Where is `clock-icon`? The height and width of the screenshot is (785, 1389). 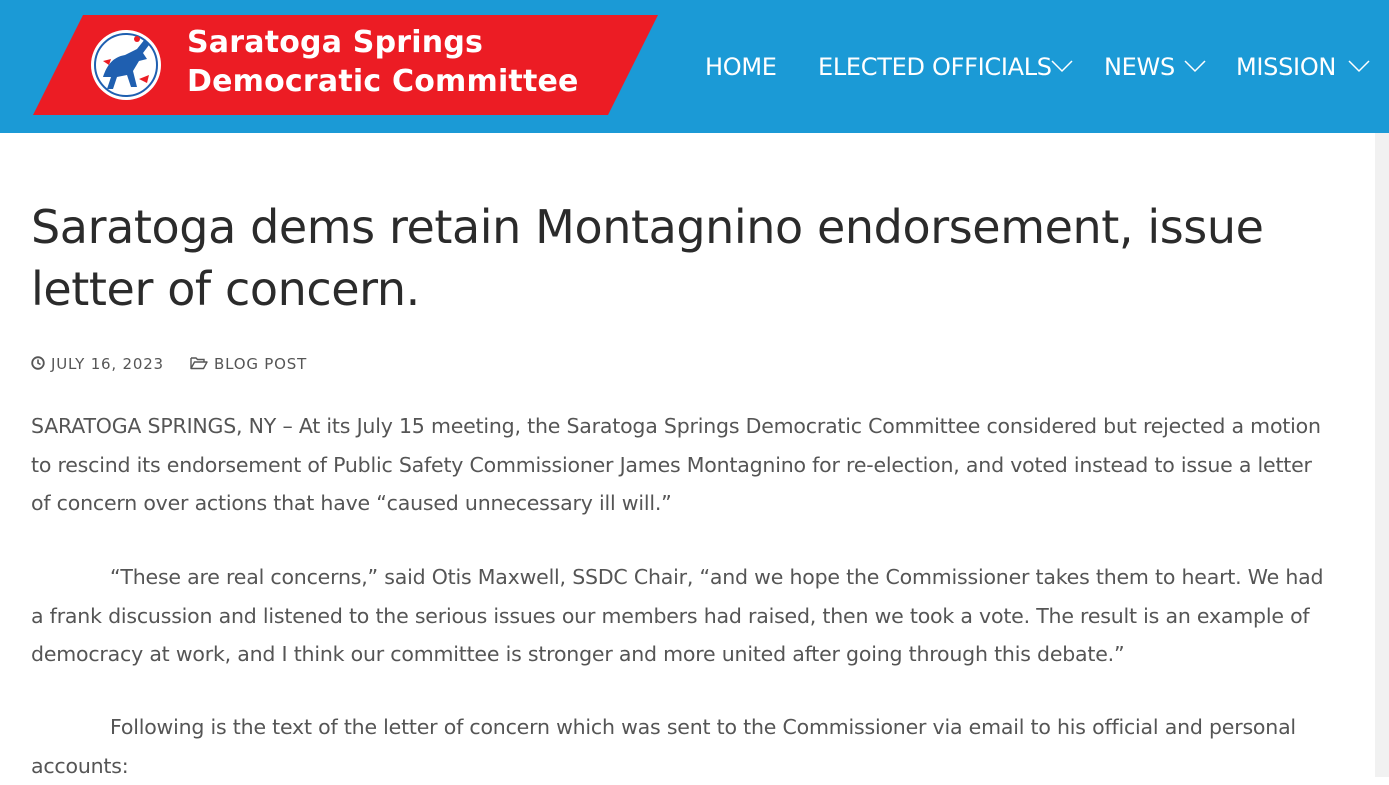 clock-icon is located at coordinates (38, 363).